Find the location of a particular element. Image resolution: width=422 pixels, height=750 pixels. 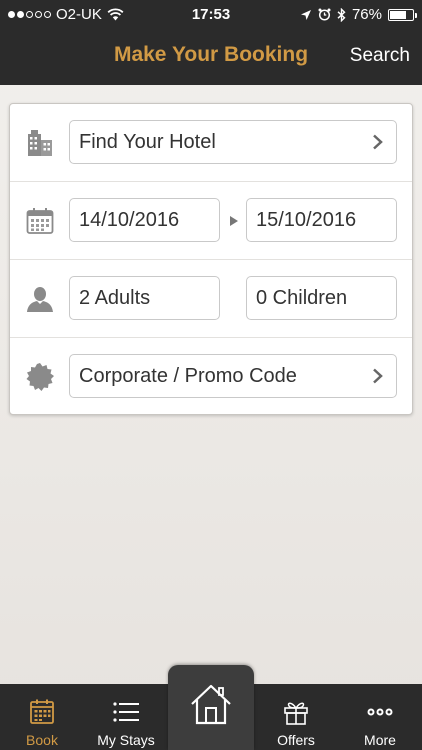

battery-fill is located at coordinates (398, 14).